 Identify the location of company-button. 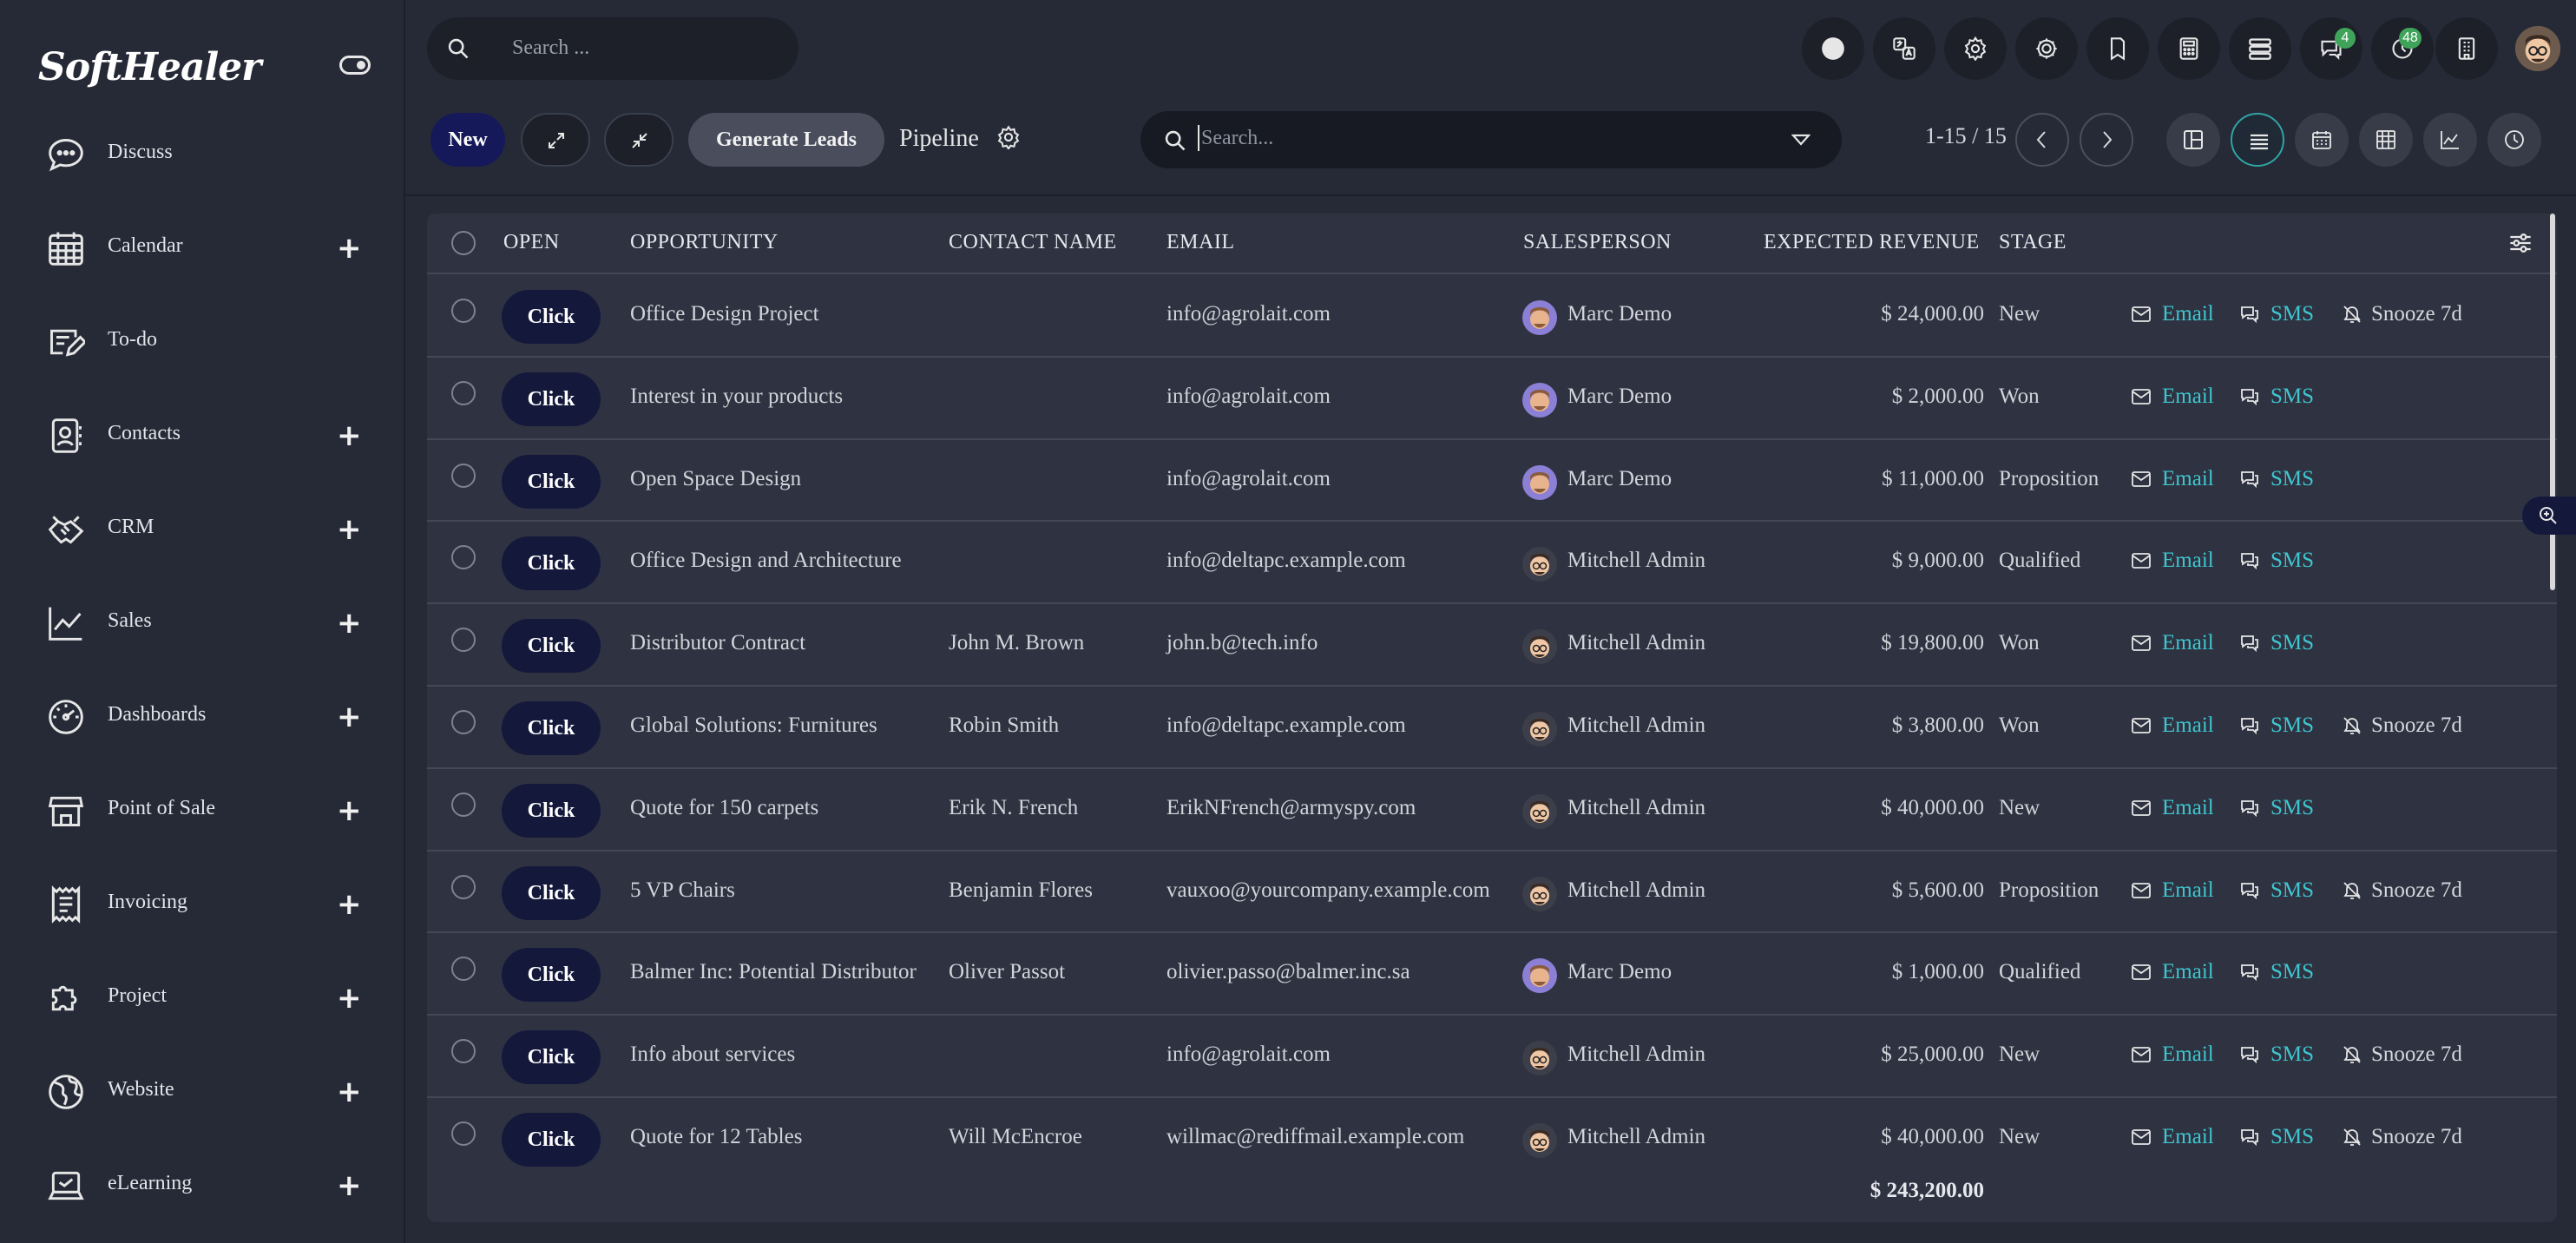
(2466, 49).